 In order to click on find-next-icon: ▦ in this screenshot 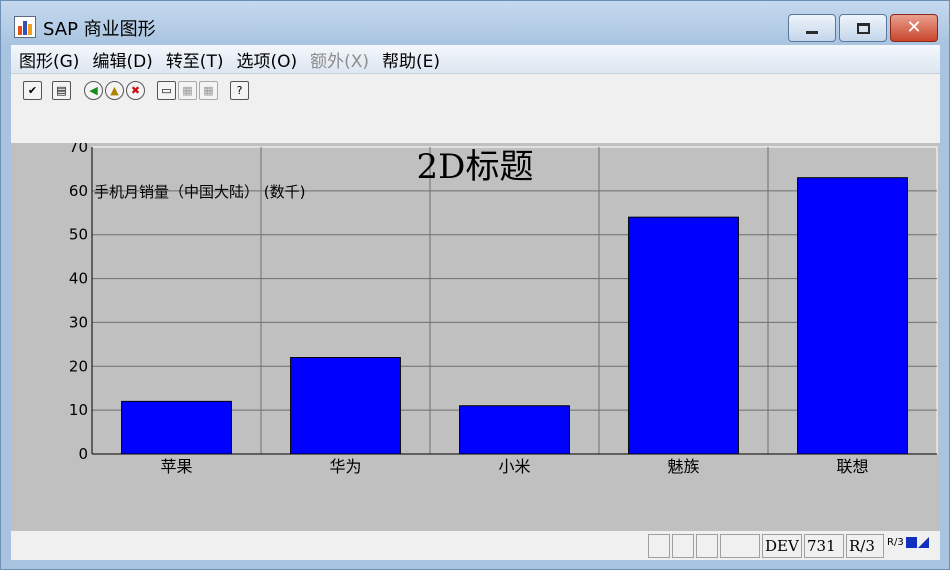, I will do `click(208, 90)`.